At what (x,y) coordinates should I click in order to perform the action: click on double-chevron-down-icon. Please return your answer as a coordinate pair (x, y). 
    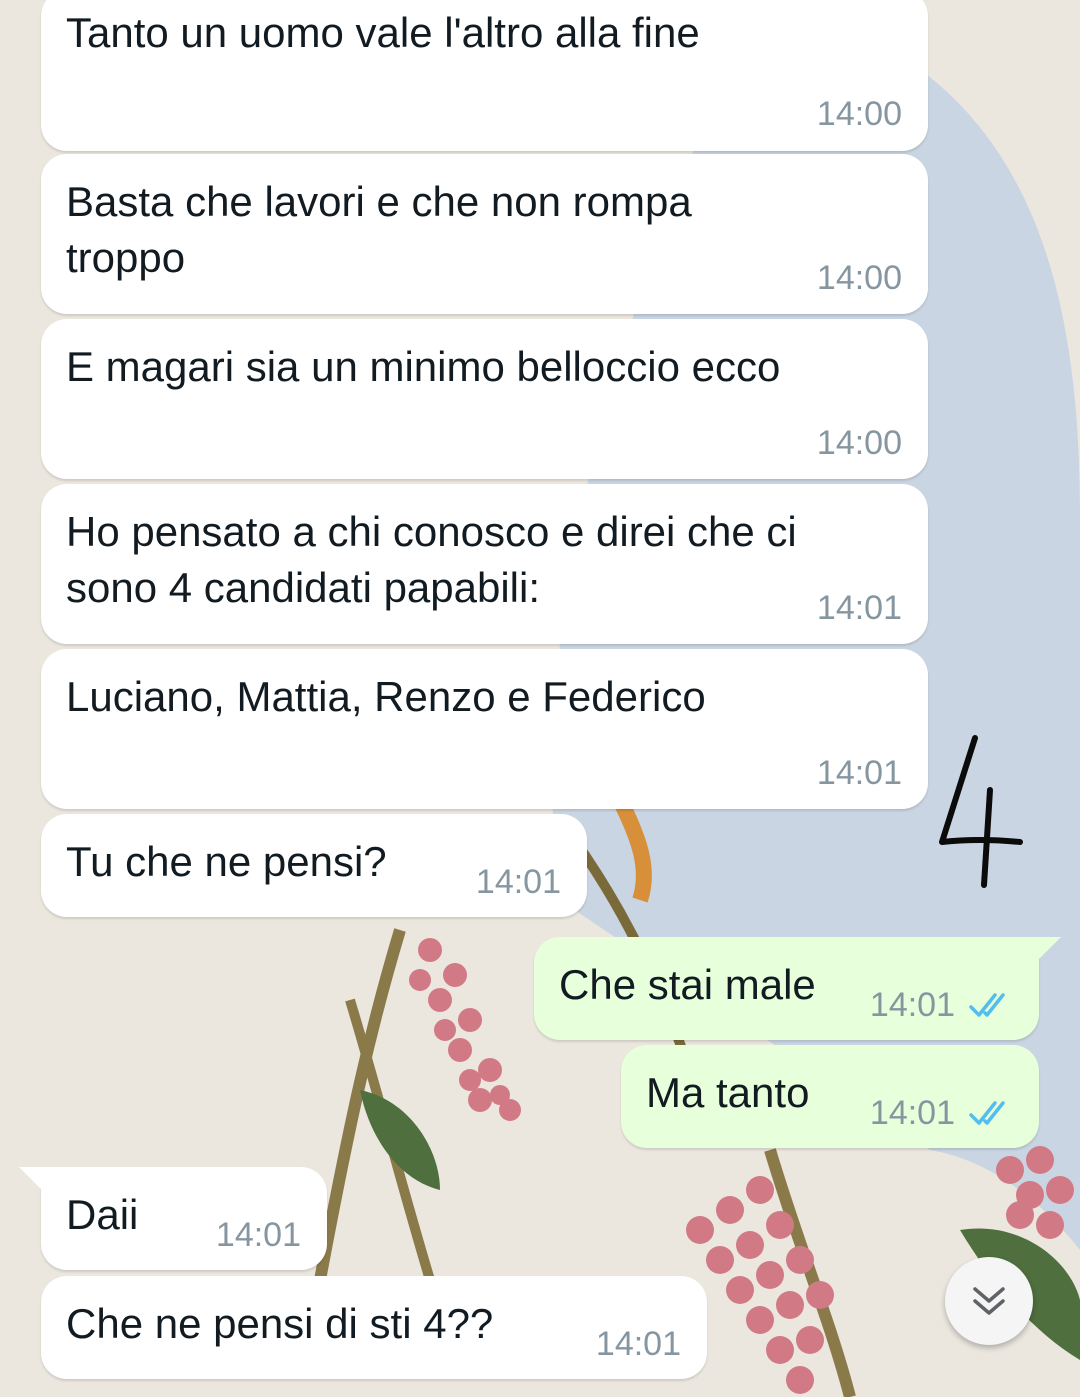
    Looking at the image, I should click on (989, 1301).